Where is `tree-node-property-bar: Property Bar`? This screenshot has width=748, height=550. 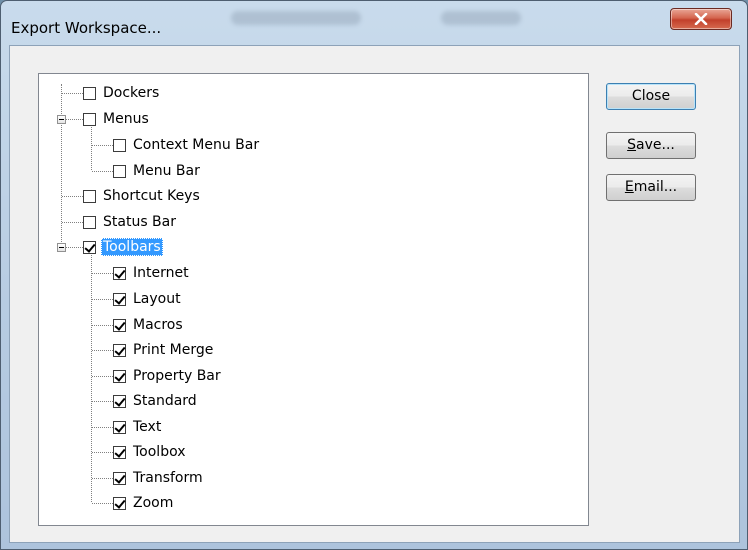 tree-node-property-bar: Property Bar is located at coordinates (168, 376).